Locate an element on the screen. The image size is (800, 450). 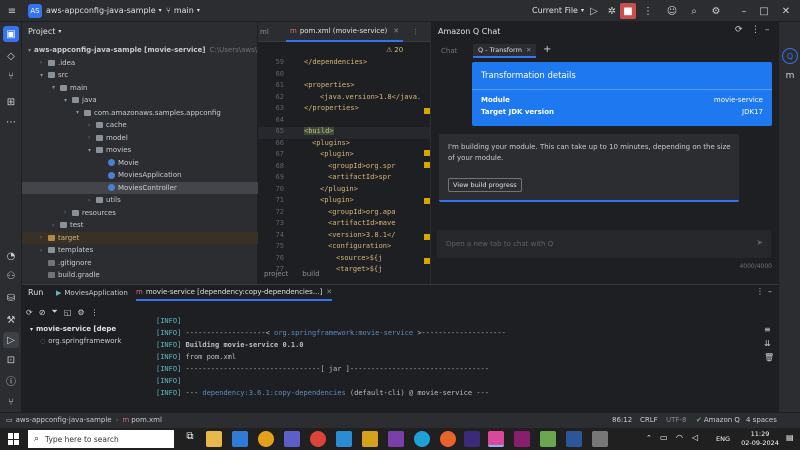
tree-item: ▾ java is located at coordinates (140, 100).